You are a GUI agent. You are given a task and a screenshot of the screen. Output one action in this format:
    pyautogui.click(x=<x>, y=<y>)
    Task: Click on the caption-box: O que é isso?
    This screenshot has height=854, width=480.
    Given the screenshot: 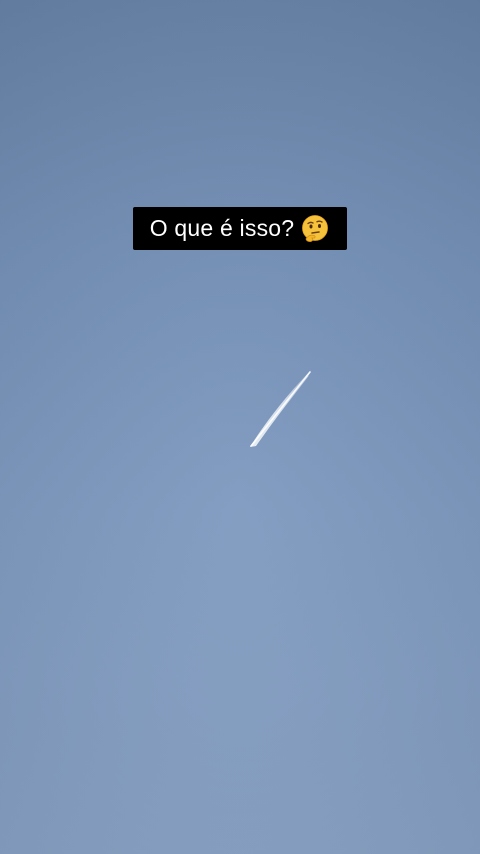 What is the action you would take?
    pyautogui.click(x=240, y=228)
    